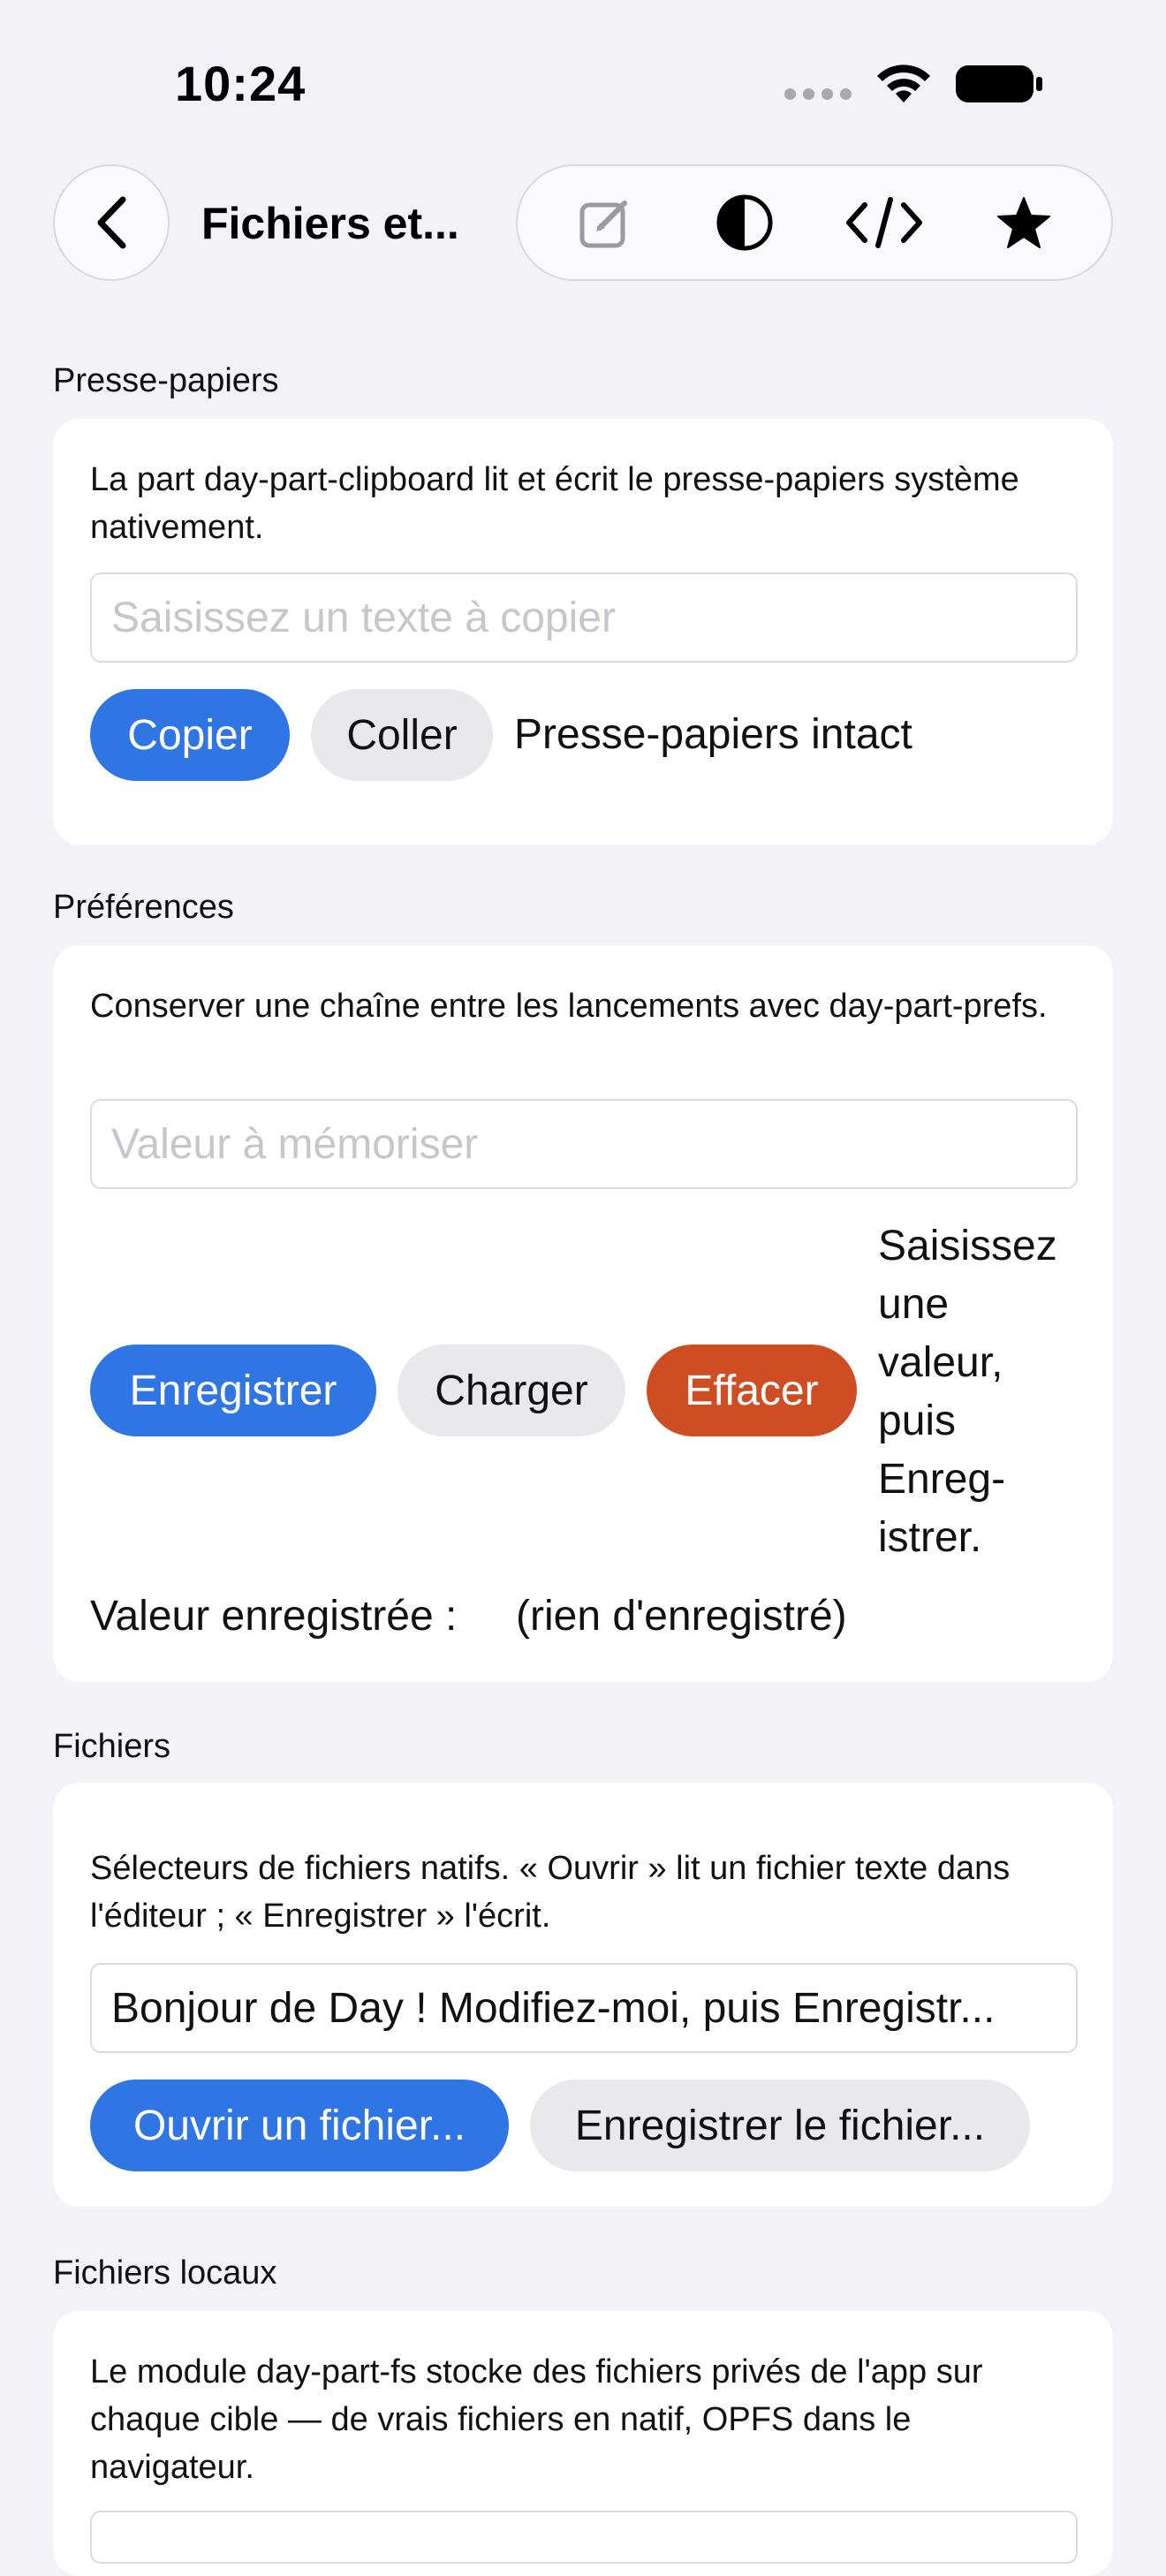 The width and height of the screenshot is (1166, 2576). What do you see at coordinates (166, 381) in the screenshot?
I see `section-title-clipboard: Presse-papiers` at bounding box center [166, 381].